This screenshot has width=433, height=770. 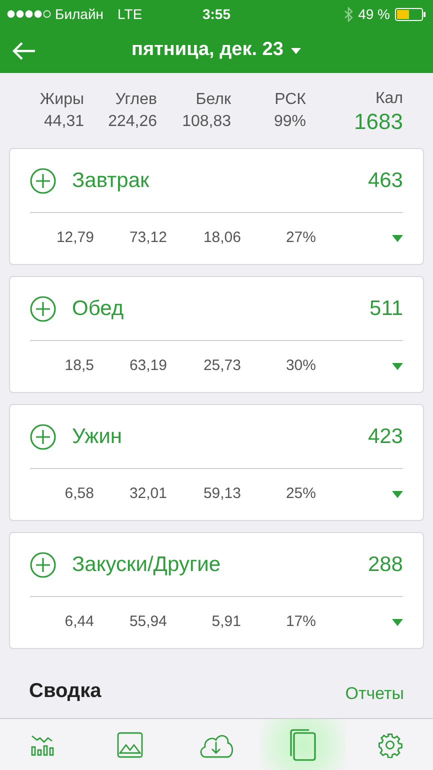 I want to click on nutrient-label: РСК, so click(x=290, y=100).